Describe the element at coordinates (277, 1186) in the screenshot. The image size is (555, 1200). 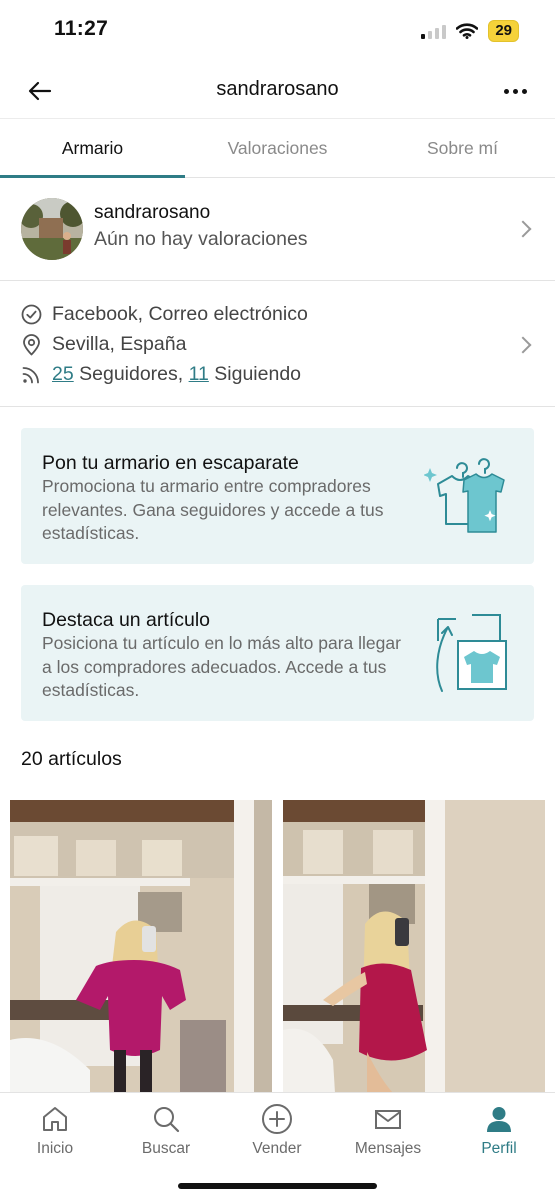
I see `home-indicator` at that location.